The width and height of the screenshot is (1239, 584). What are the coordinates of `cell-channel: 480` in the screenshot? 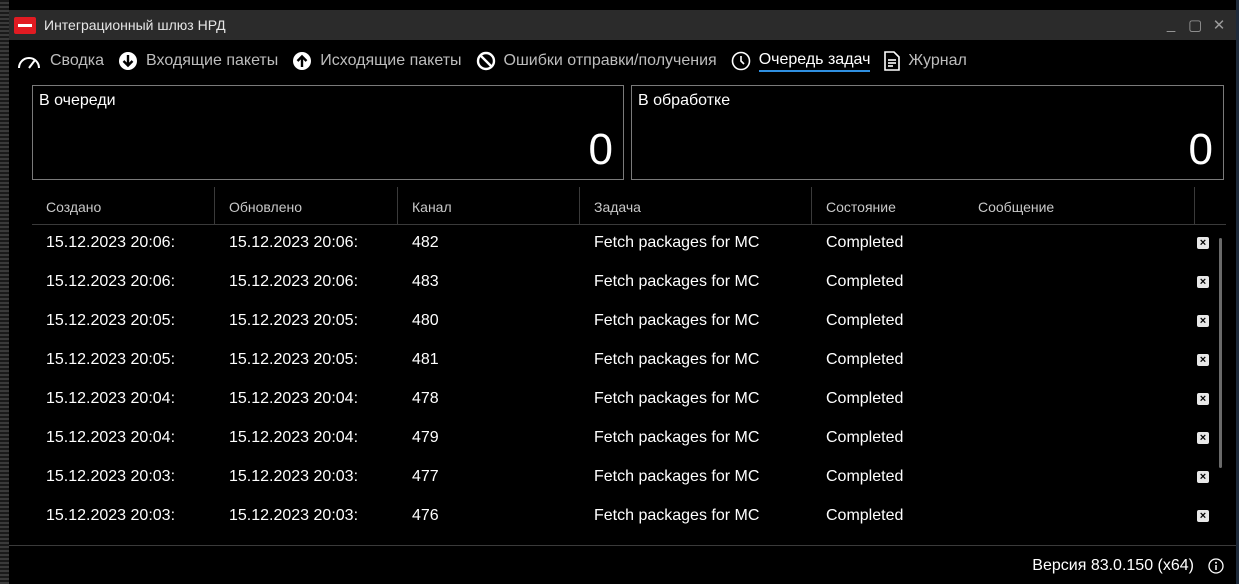 It's located at (425, 320).